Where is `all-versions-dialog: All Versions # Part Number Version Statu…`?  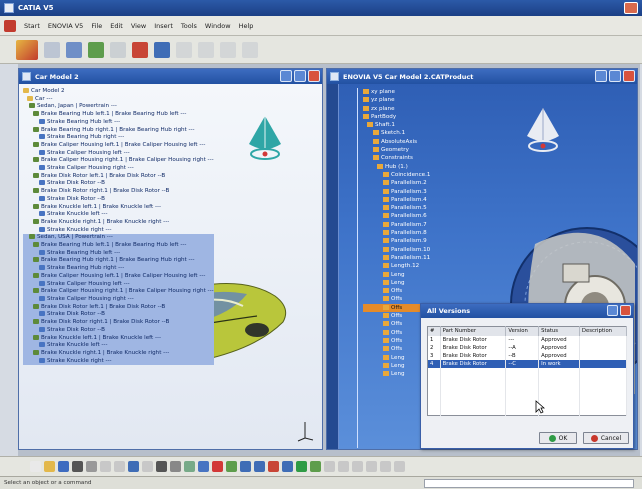 all-versions-dialog: All Versions # Part Number Version Statu… is located at coordinates (527, 376).